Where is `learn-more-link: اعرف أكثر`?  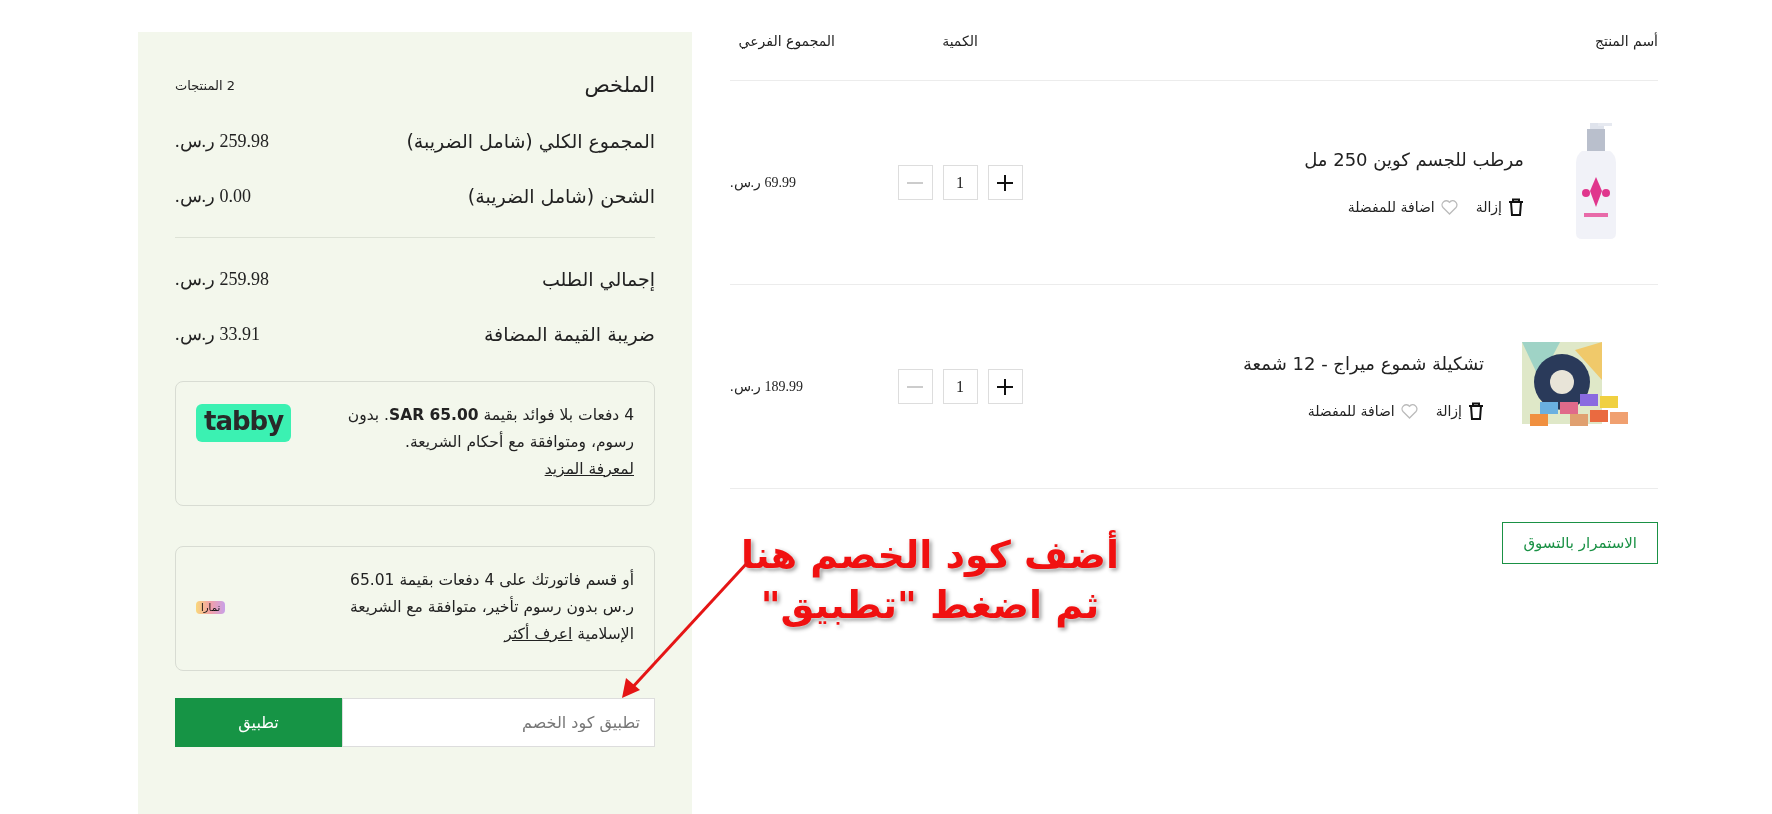 learn-more-link: اعرف أكثر is located at coordinates (538, 634).